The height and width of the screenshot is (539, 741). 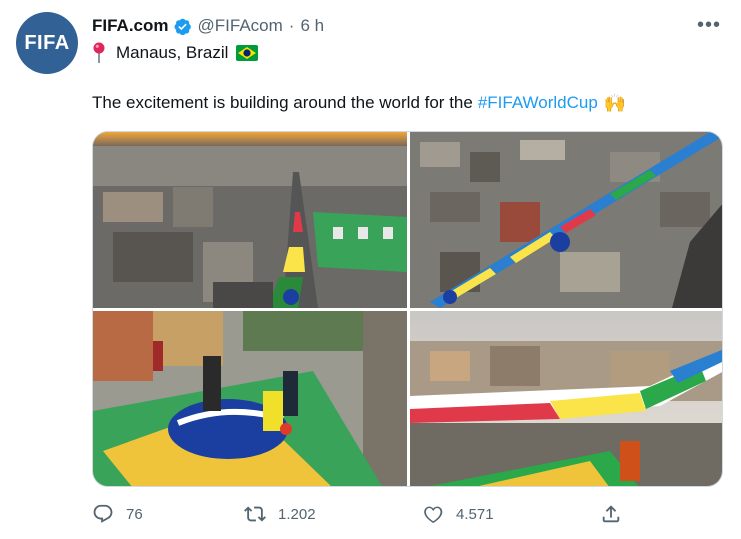 What do you see at coordinates (538, 103) in the screenshot?
I see `hashtag-link: #FIFAWorldCup` at bounding box center [538, 103].